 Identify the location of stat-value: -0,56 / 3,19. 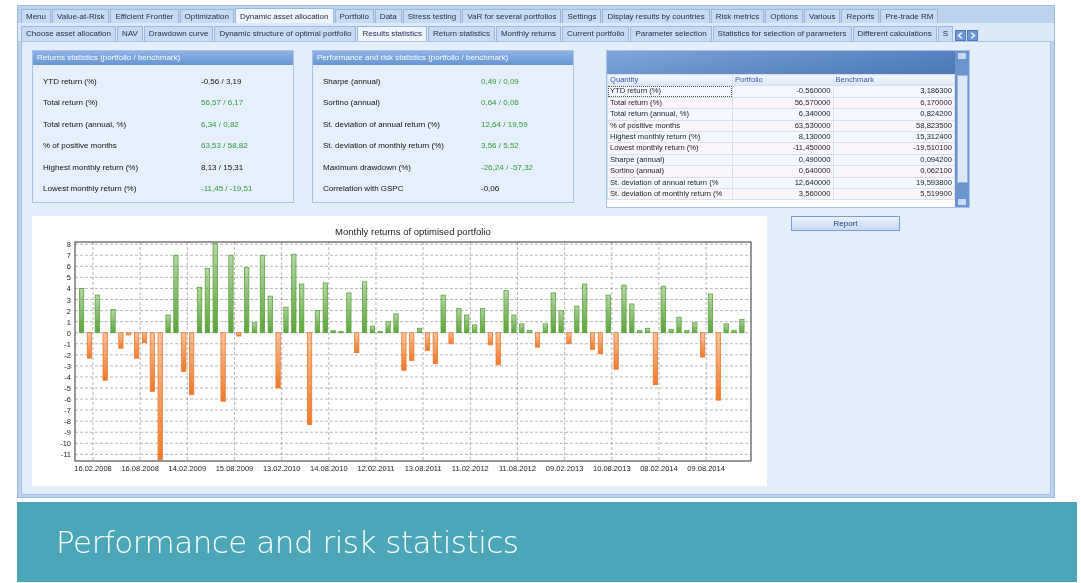
(221, 81).